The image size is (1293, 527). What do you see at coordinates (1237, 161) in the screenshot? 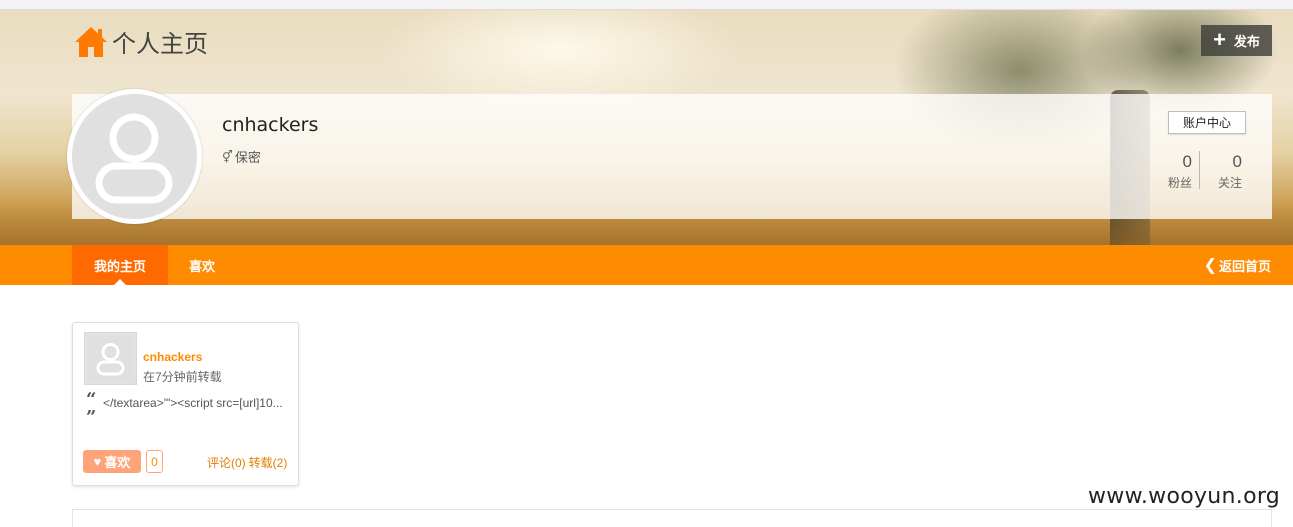
I see `follow-count: 0` at bounding box center [1237, 161].